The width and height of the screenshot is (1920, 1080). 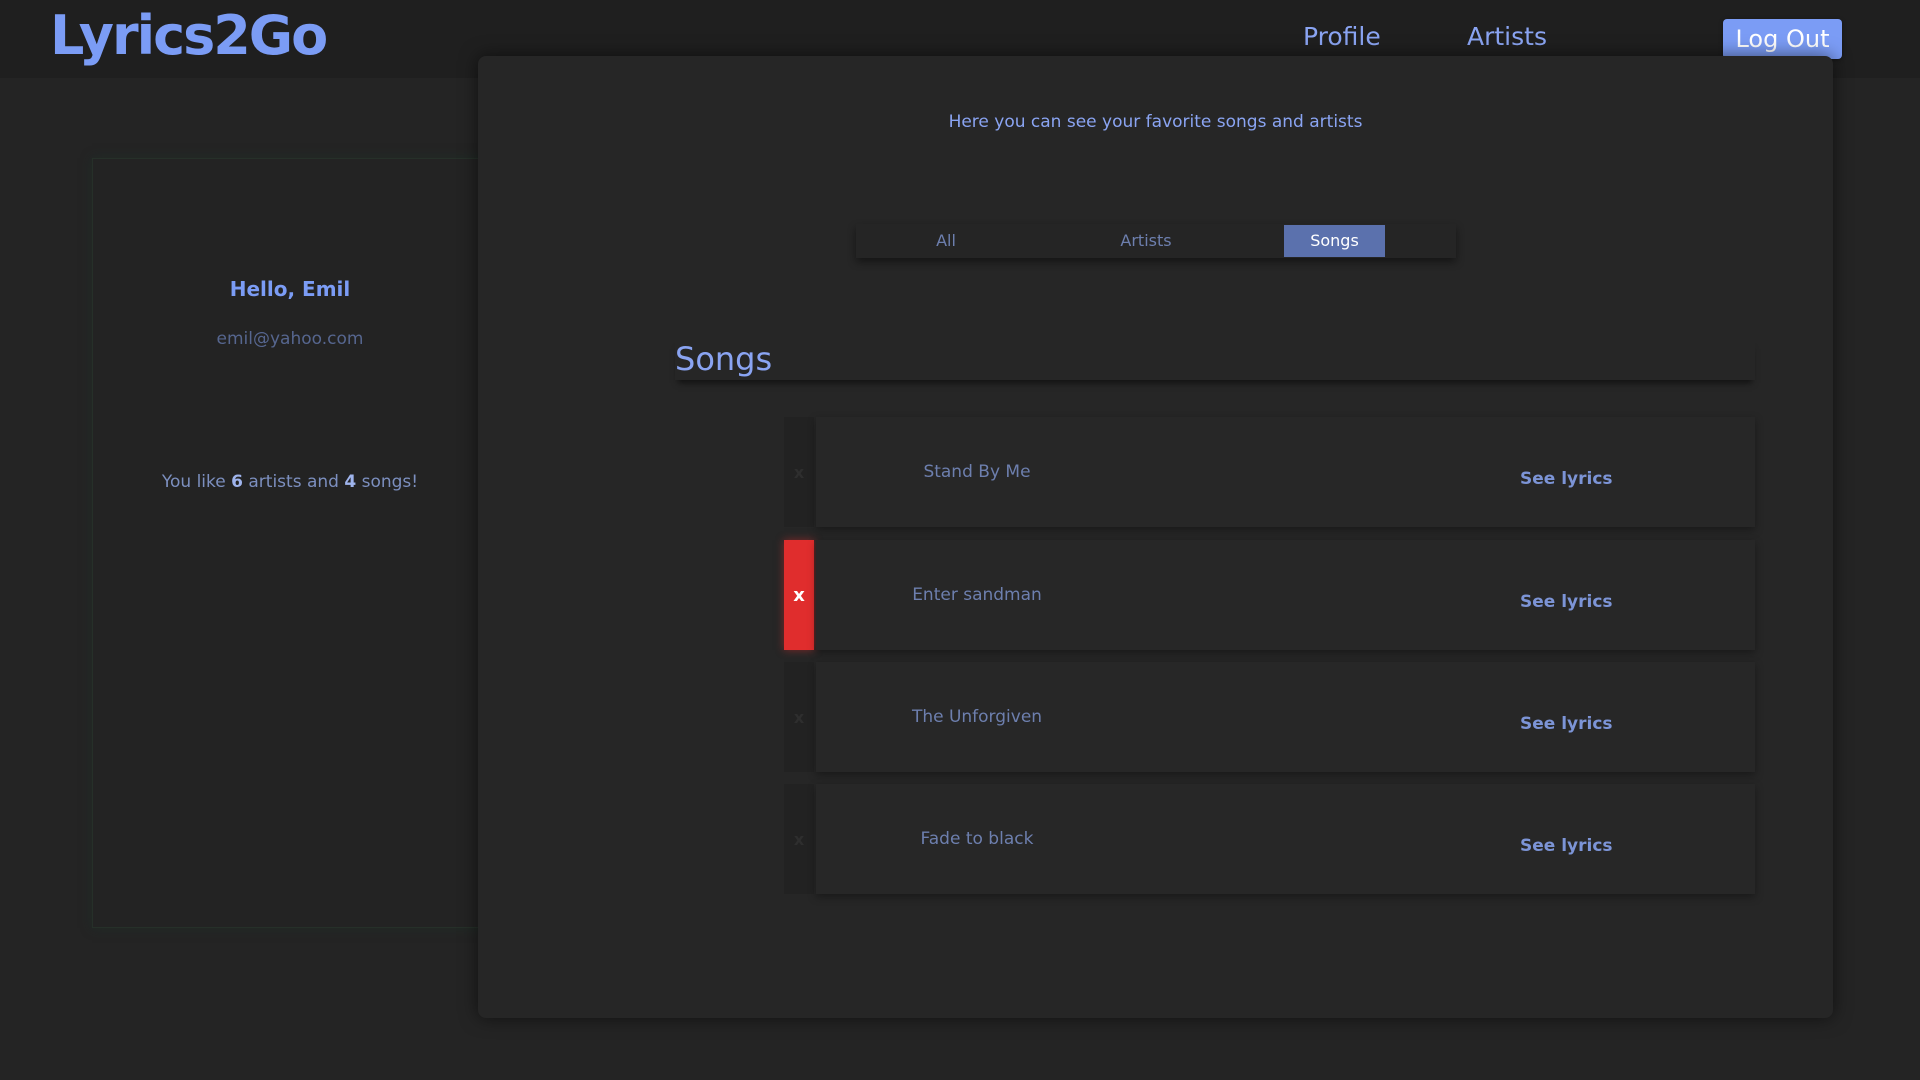 What do you see at coordinates (237, 482) in the screenshot?
I see `artists-count: 6` at bounding box center [237, 482].